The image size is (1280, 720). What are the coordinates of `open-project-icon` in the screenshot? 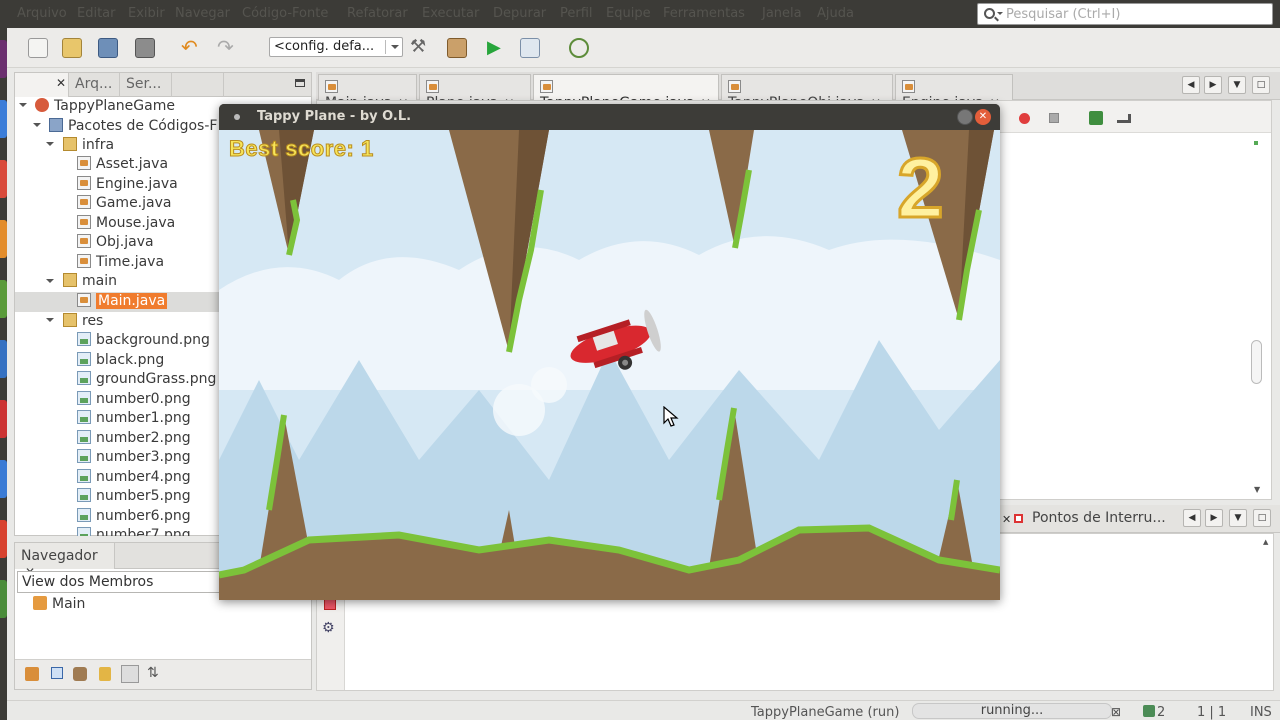 It's located at (108, 48).